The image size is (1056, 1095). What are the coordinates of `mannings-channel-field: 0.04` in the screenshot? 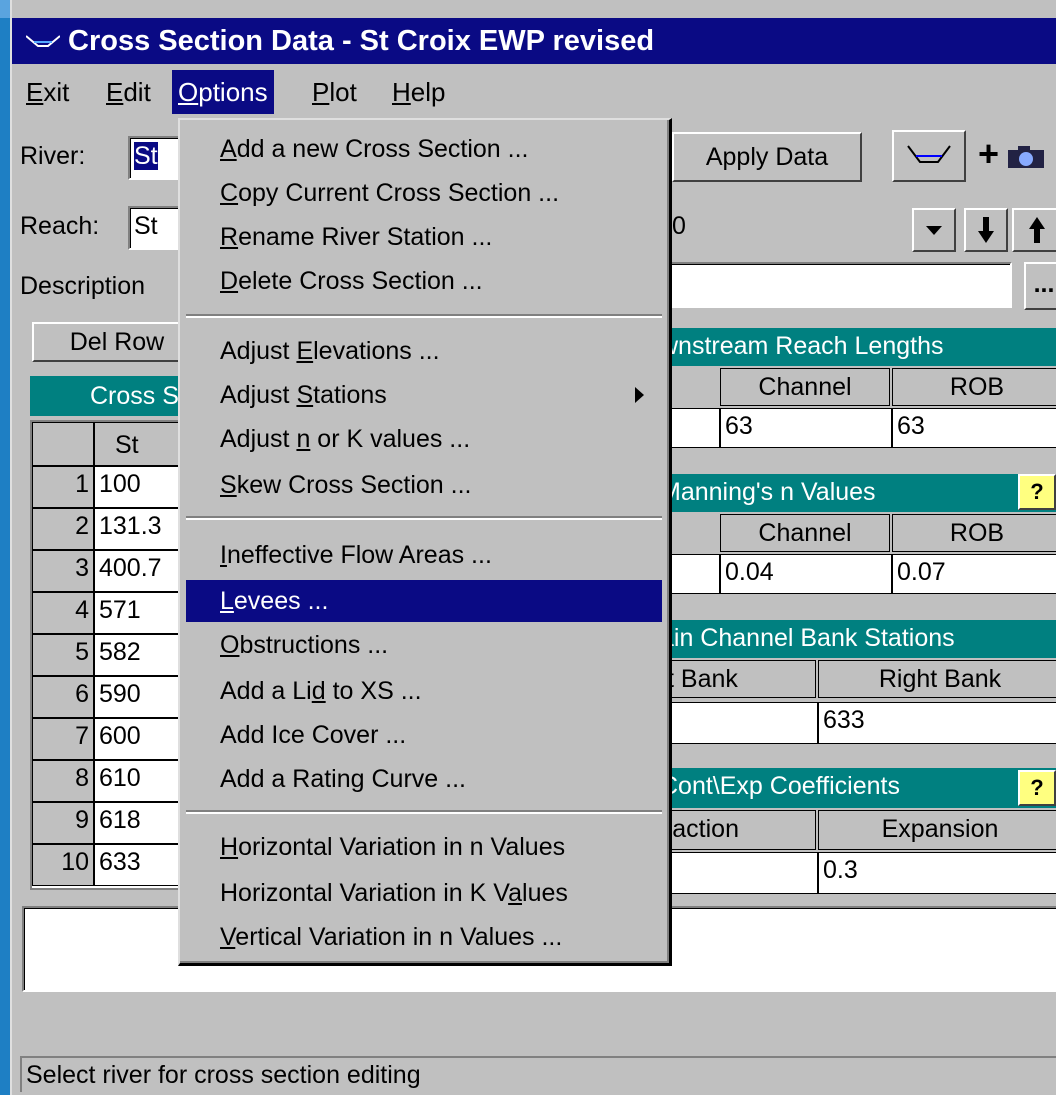 It's located at (806, 574).